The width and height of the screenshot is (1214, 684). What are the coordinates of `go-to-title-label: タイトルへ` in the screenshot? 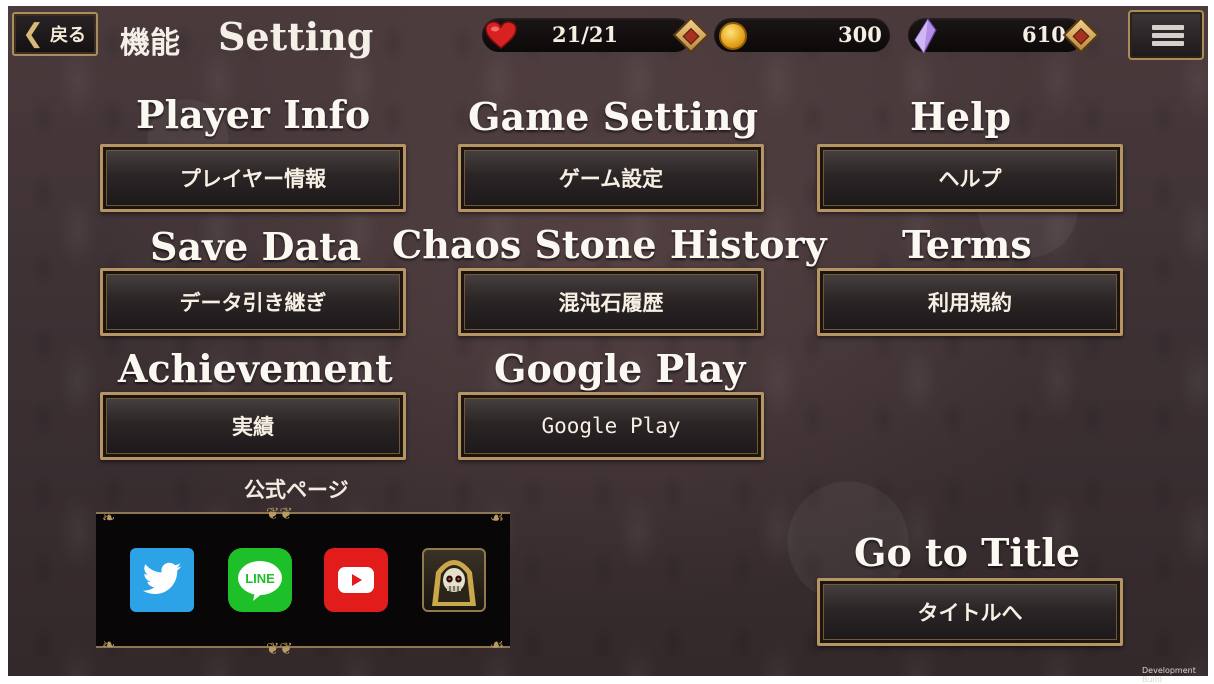 It's located at (970, 612).